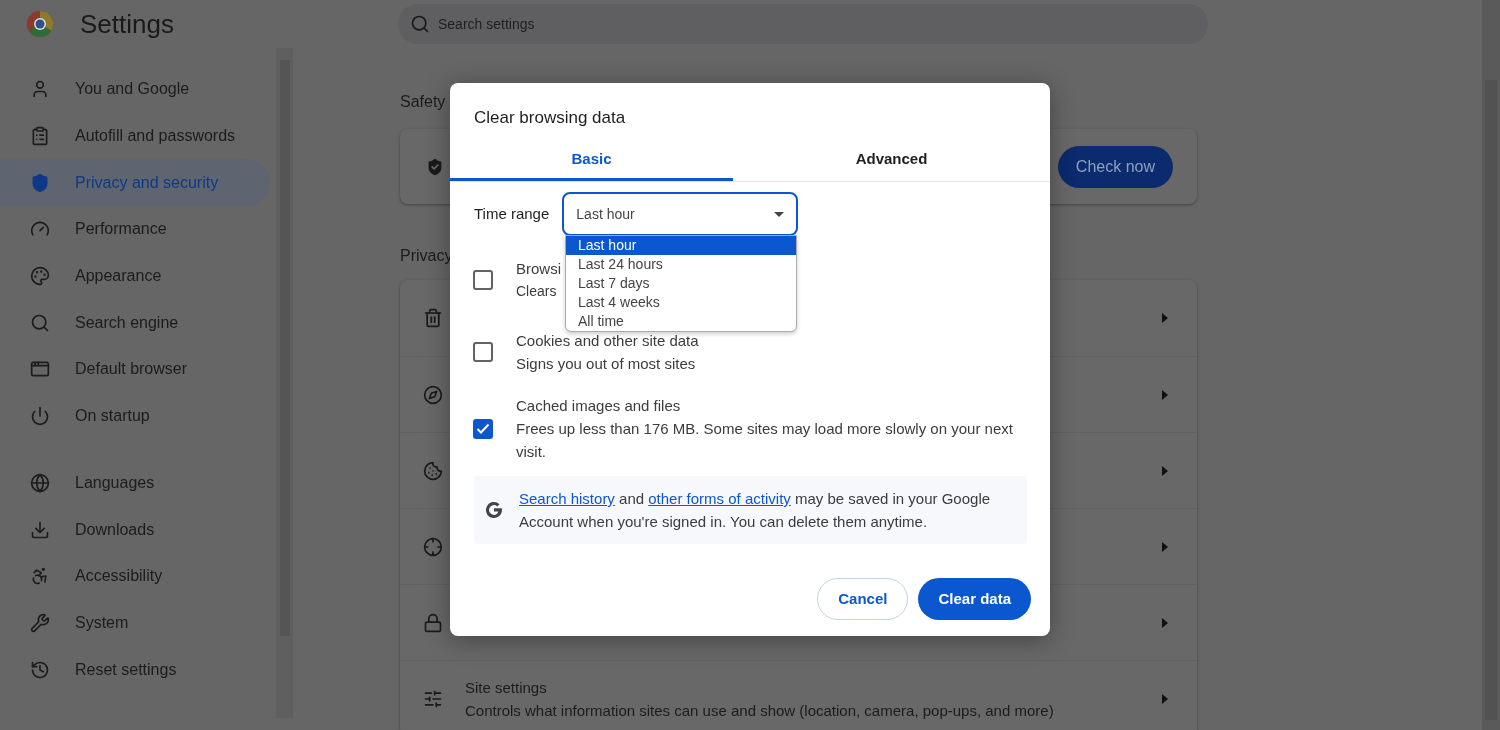 This screenshot has height=730, width=1500. What do you see at coordinates (127, 24) in the screenshot?
I see `app-title: Settings` at bounding box center [127, 24].